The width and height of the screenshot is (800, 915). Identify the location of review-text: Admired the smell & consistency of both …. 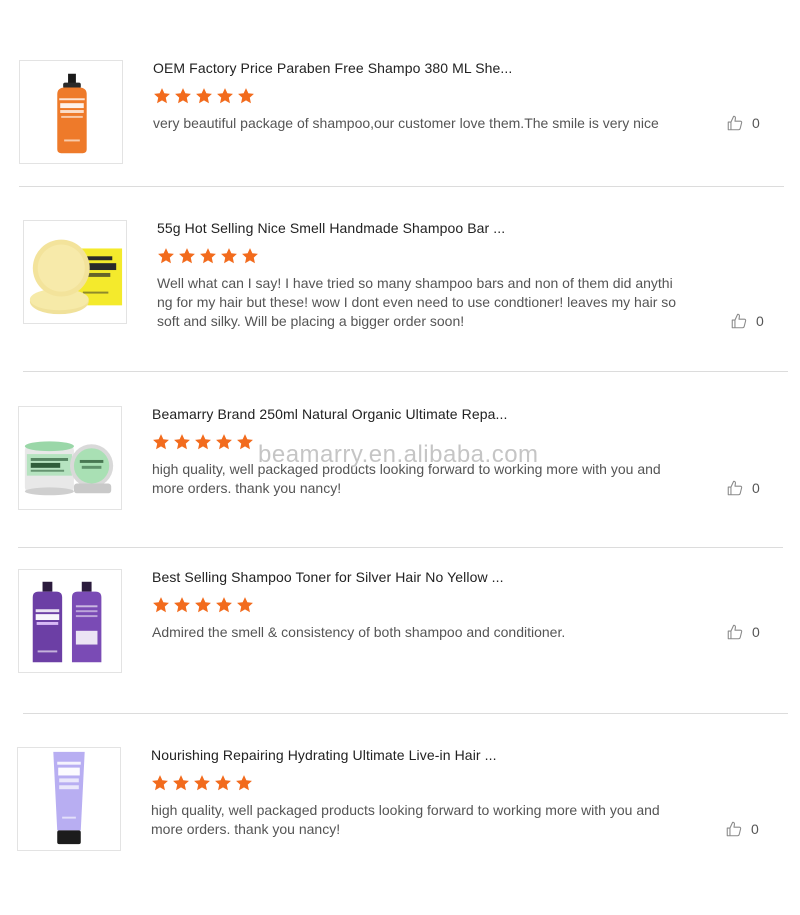
(359, 632).